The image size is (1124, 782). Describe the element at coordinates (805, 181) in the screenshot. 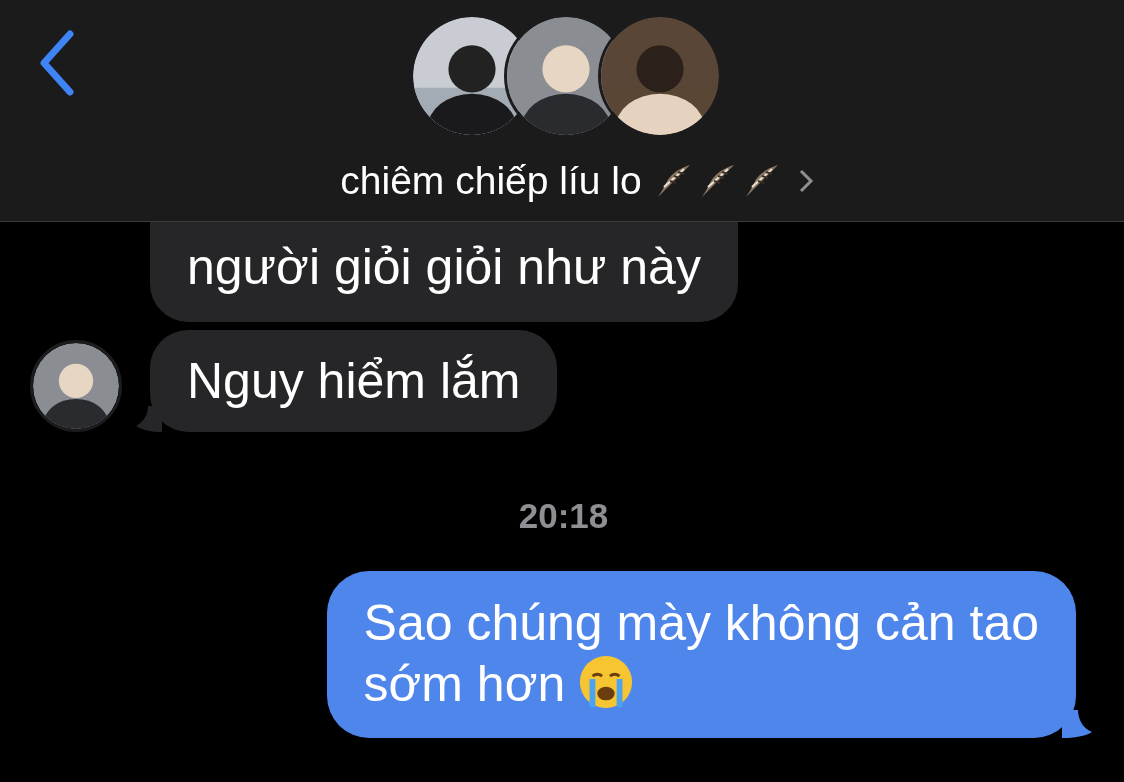

I see `chevron-right-icon` at that location.